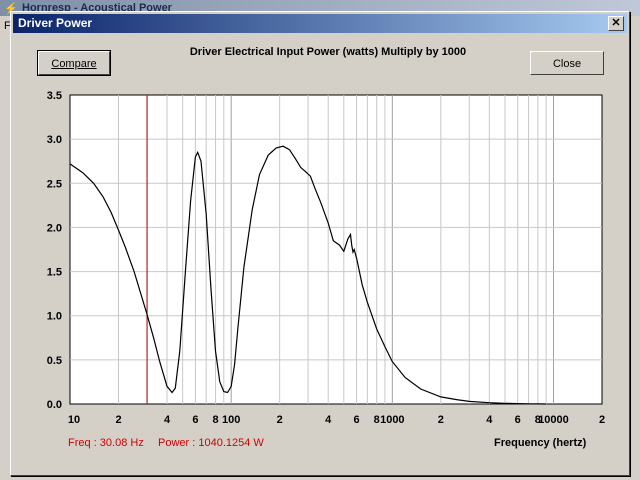 This screenshot has height=480, width=640. What do you see at coordinates (54, 184) in the screenshot?
I see `y-tick-label: 2.5` at bounding box center [54, 184].